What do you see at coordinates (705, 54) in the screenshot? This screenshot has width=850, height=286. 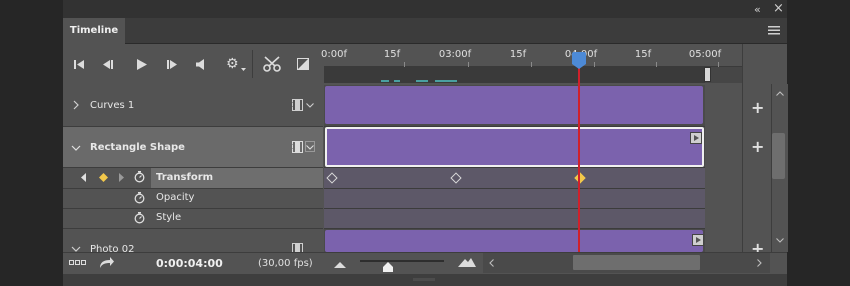 I see `ruler-label: 05:00f` at bounding box center [705, 54].